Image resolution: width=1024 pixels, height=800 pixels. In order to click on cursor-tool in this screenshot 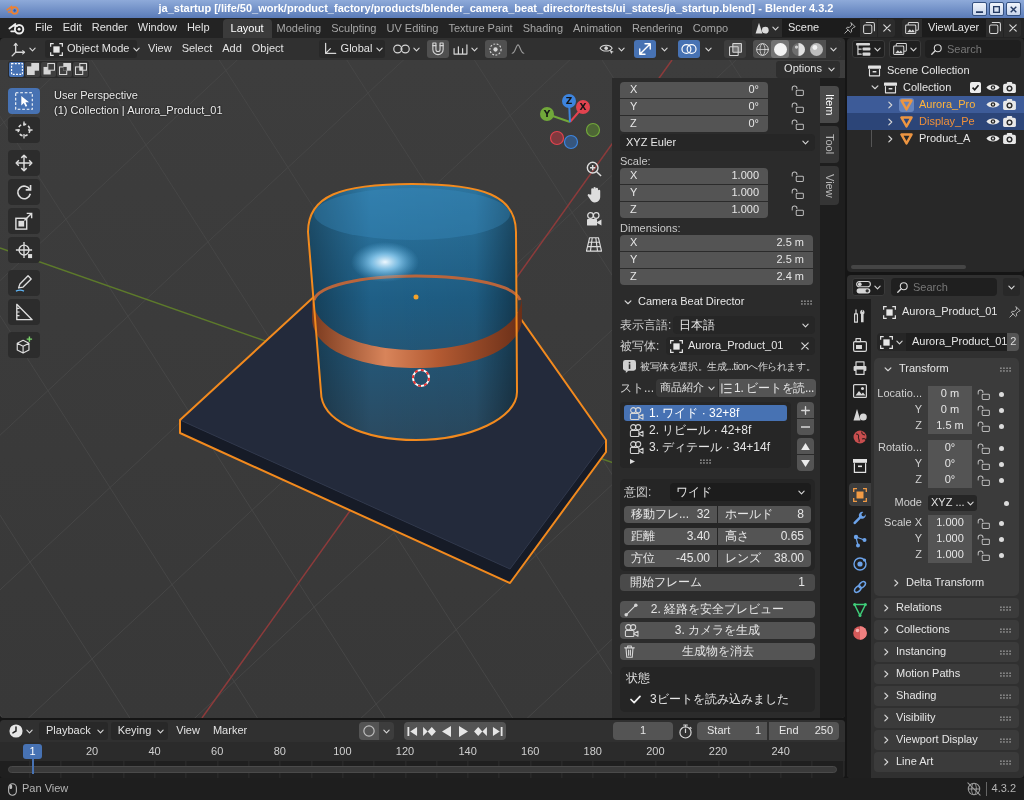, I will do `click(24, 130)`.